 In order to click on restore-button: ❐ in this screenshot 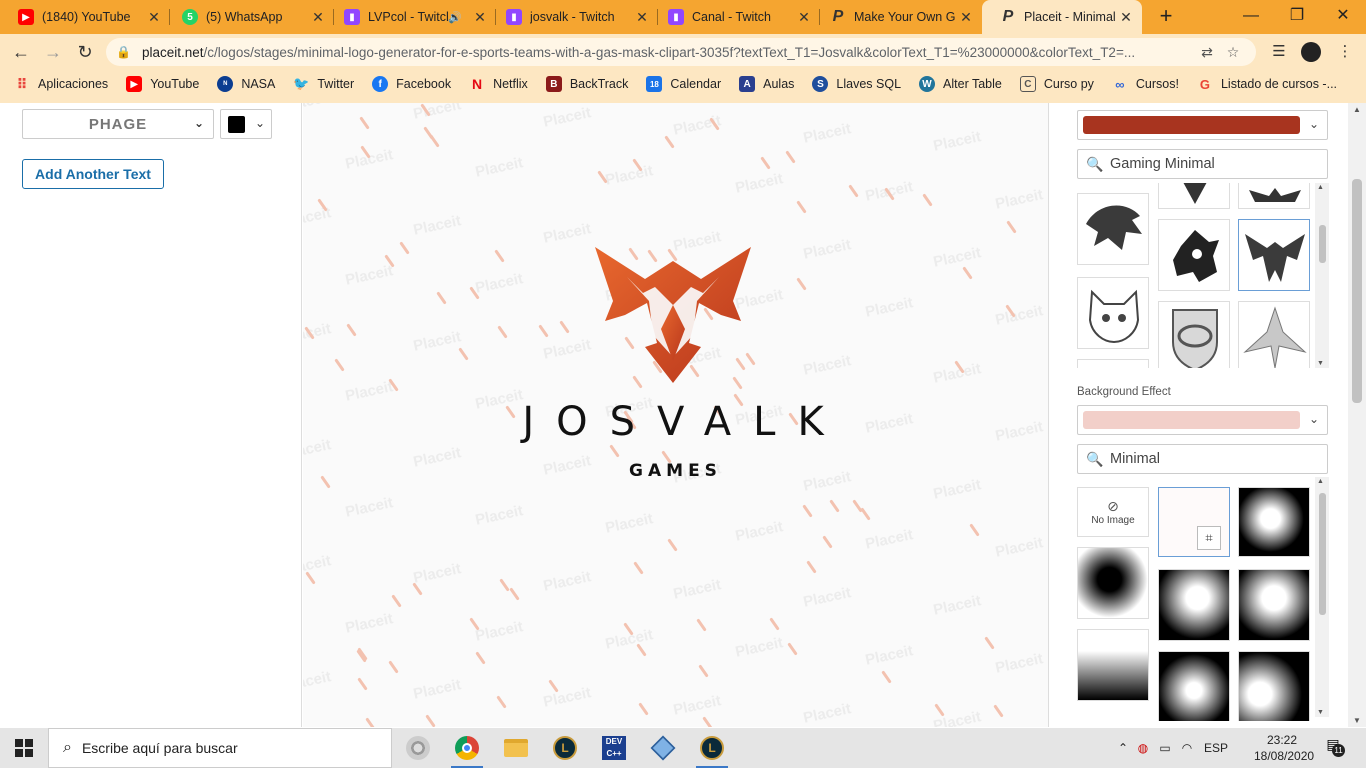, I will do `click(1297, 17)`.